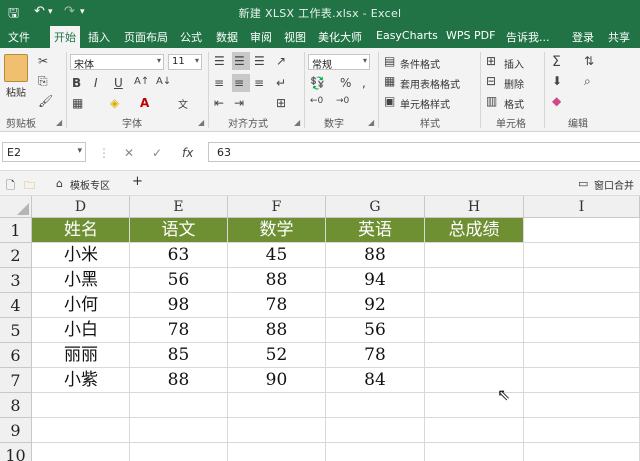 This screenshot has width=640, height=461. I want to click on sort-filter-icon: ⇅, so click(589, 61).